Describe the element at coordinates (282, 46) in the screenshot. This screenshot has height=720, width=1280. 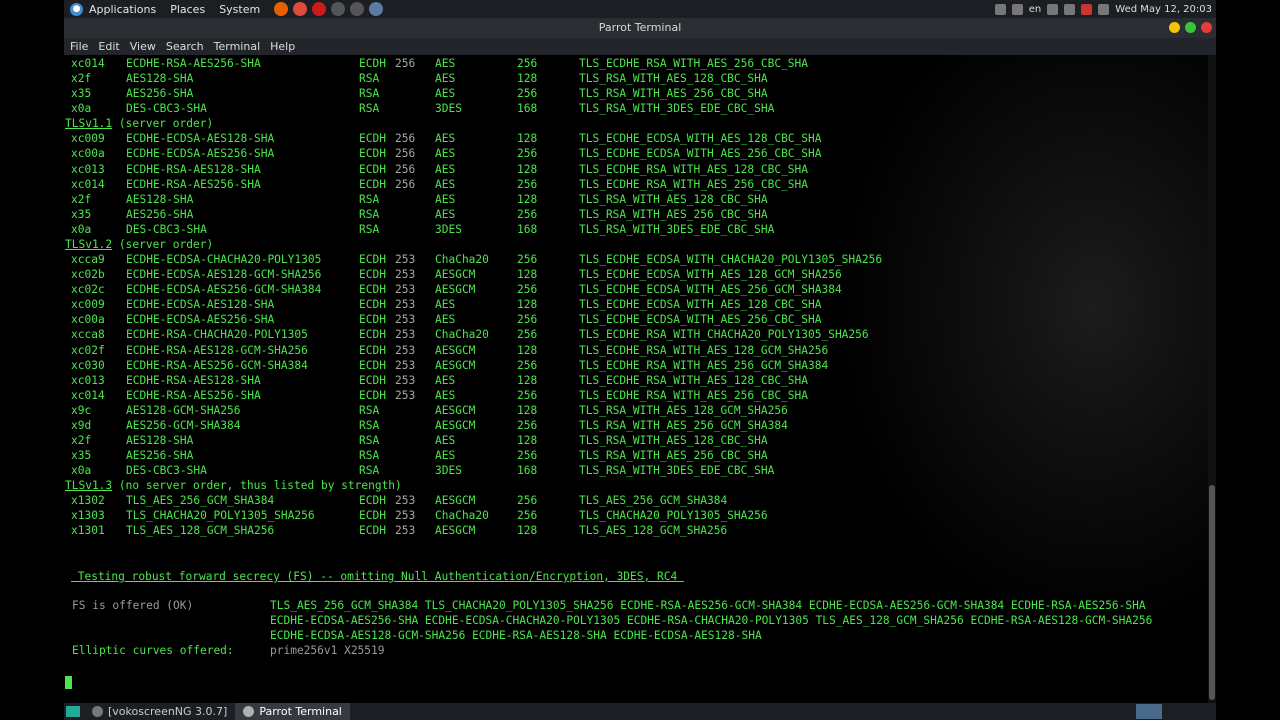
I see `menu-help: Help` at that location.